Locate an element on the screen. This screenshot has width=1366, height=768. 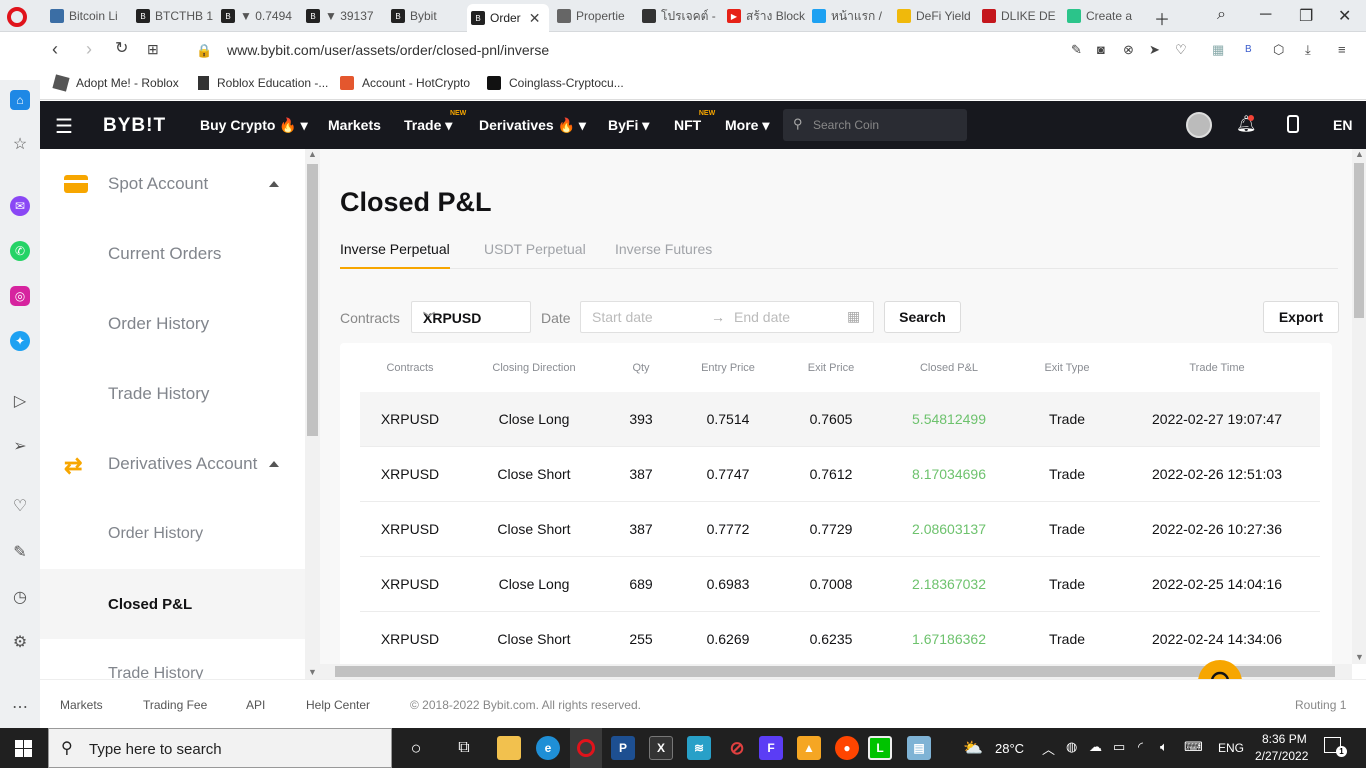
menu-trade-history: Trade History is located at coordinates (172, 394).